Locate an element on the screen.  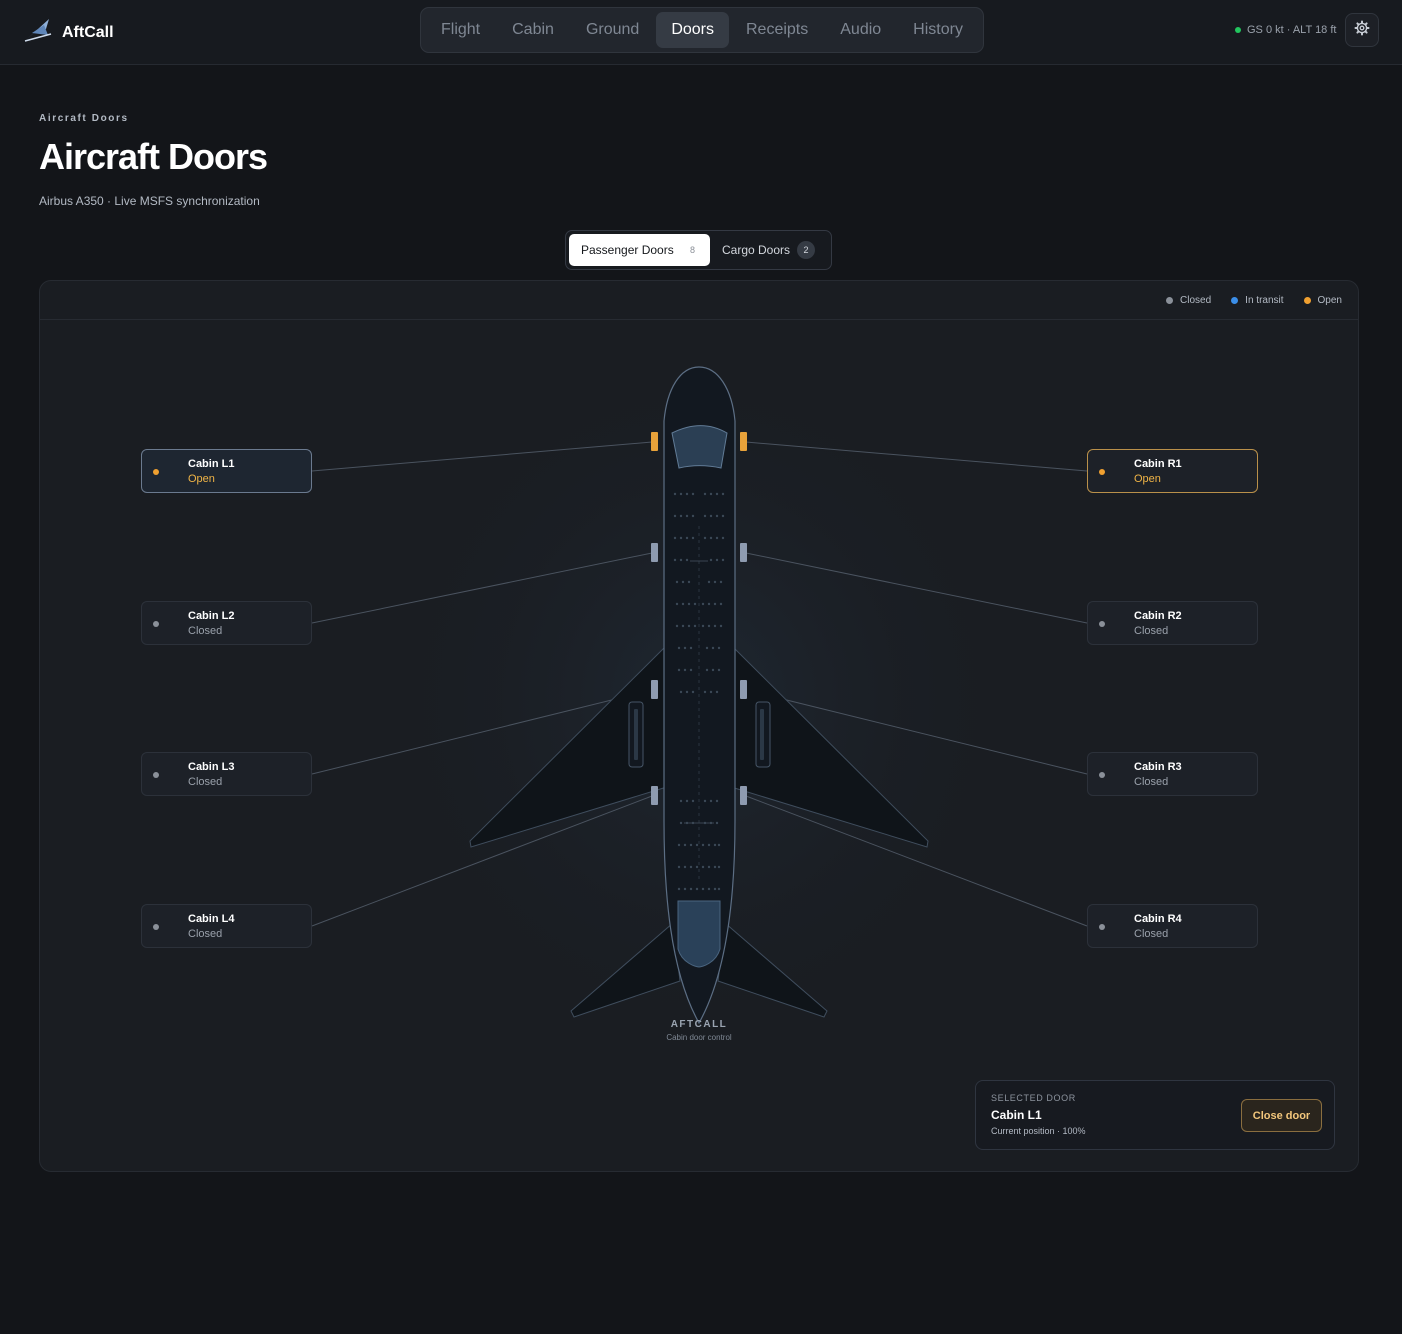
segment-count-badge: 2 is located at coordinates (806, 250).